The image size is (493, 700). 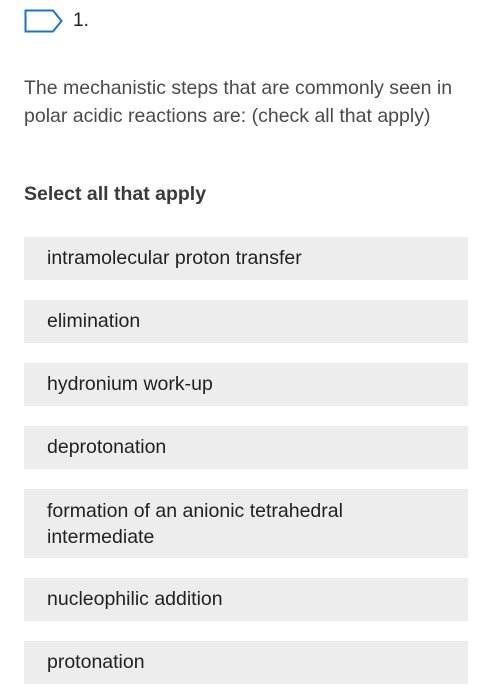 I want to click on option-hydronium-work-up: hydronium work-up, so click(x=246, y=384).